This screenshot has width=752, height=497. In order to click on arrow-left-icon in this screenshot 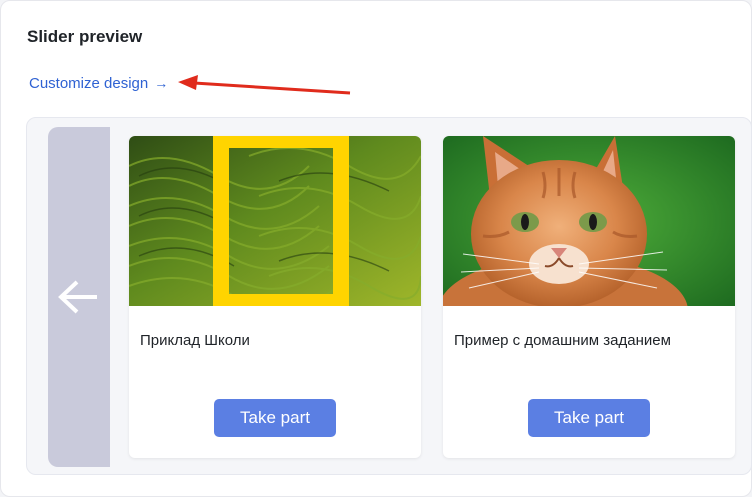, I will do `click(77, 297)`.